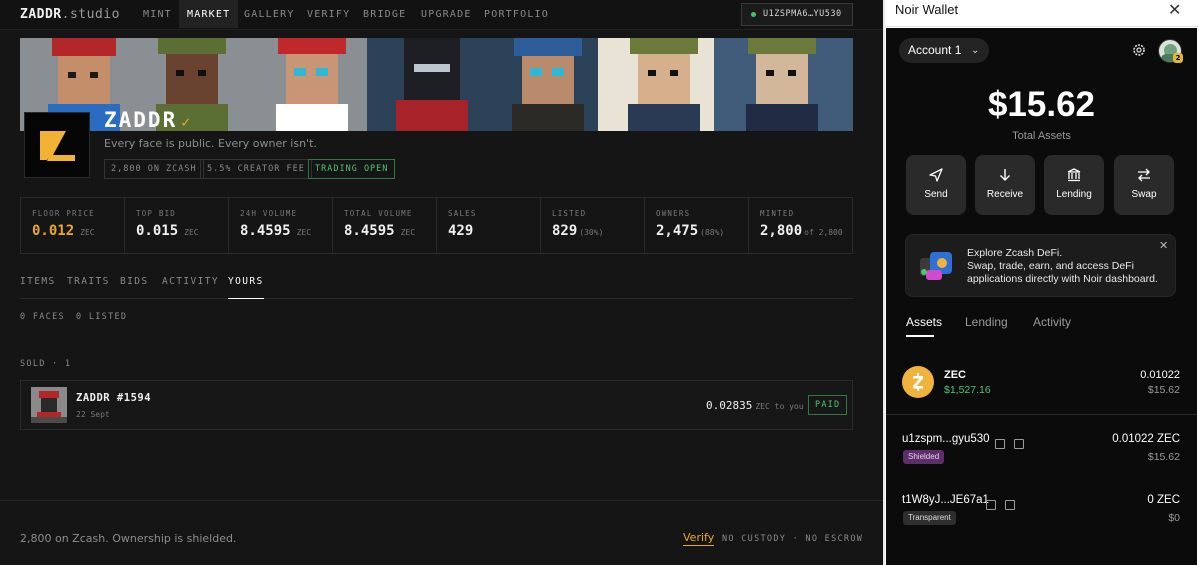 This screenshot has width=1199, height=565. I want to click on asset-amount: 0.01022, so click(1160, 375).